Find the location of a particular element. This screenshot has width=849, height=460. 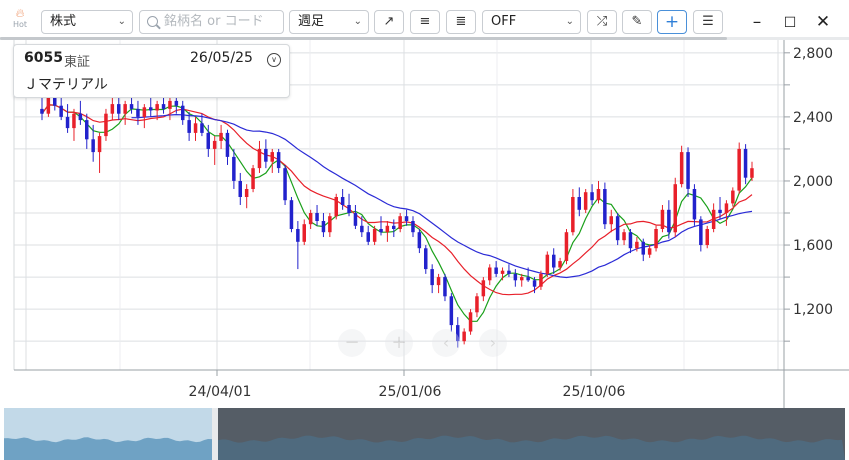

close-button: ✕ is located at coordinates (823, 22).